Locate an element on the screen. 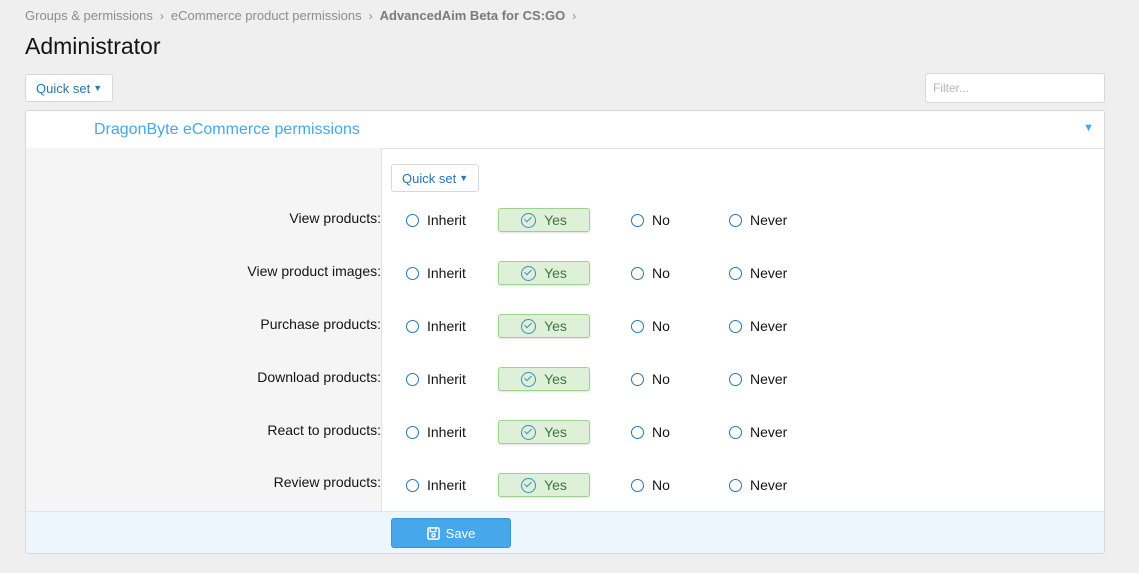 This screenshot has width=1139, height=573. panel-quick-set-button: Quick set ▼ is located at coordinates (435, 178).